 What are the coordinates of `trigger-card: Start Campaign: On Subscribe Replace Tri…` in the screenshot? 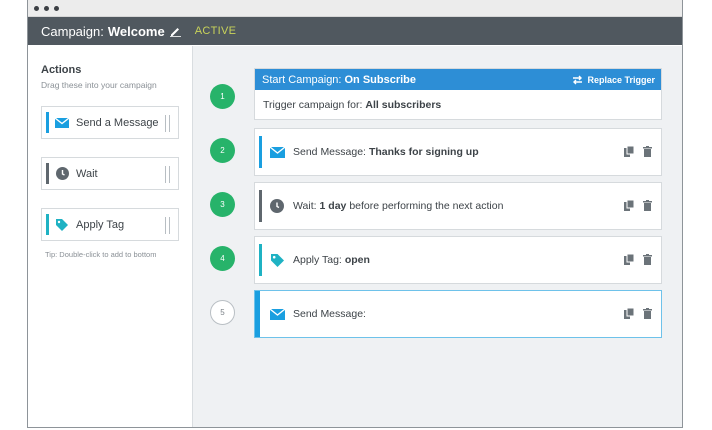 It's located at (458, 94).